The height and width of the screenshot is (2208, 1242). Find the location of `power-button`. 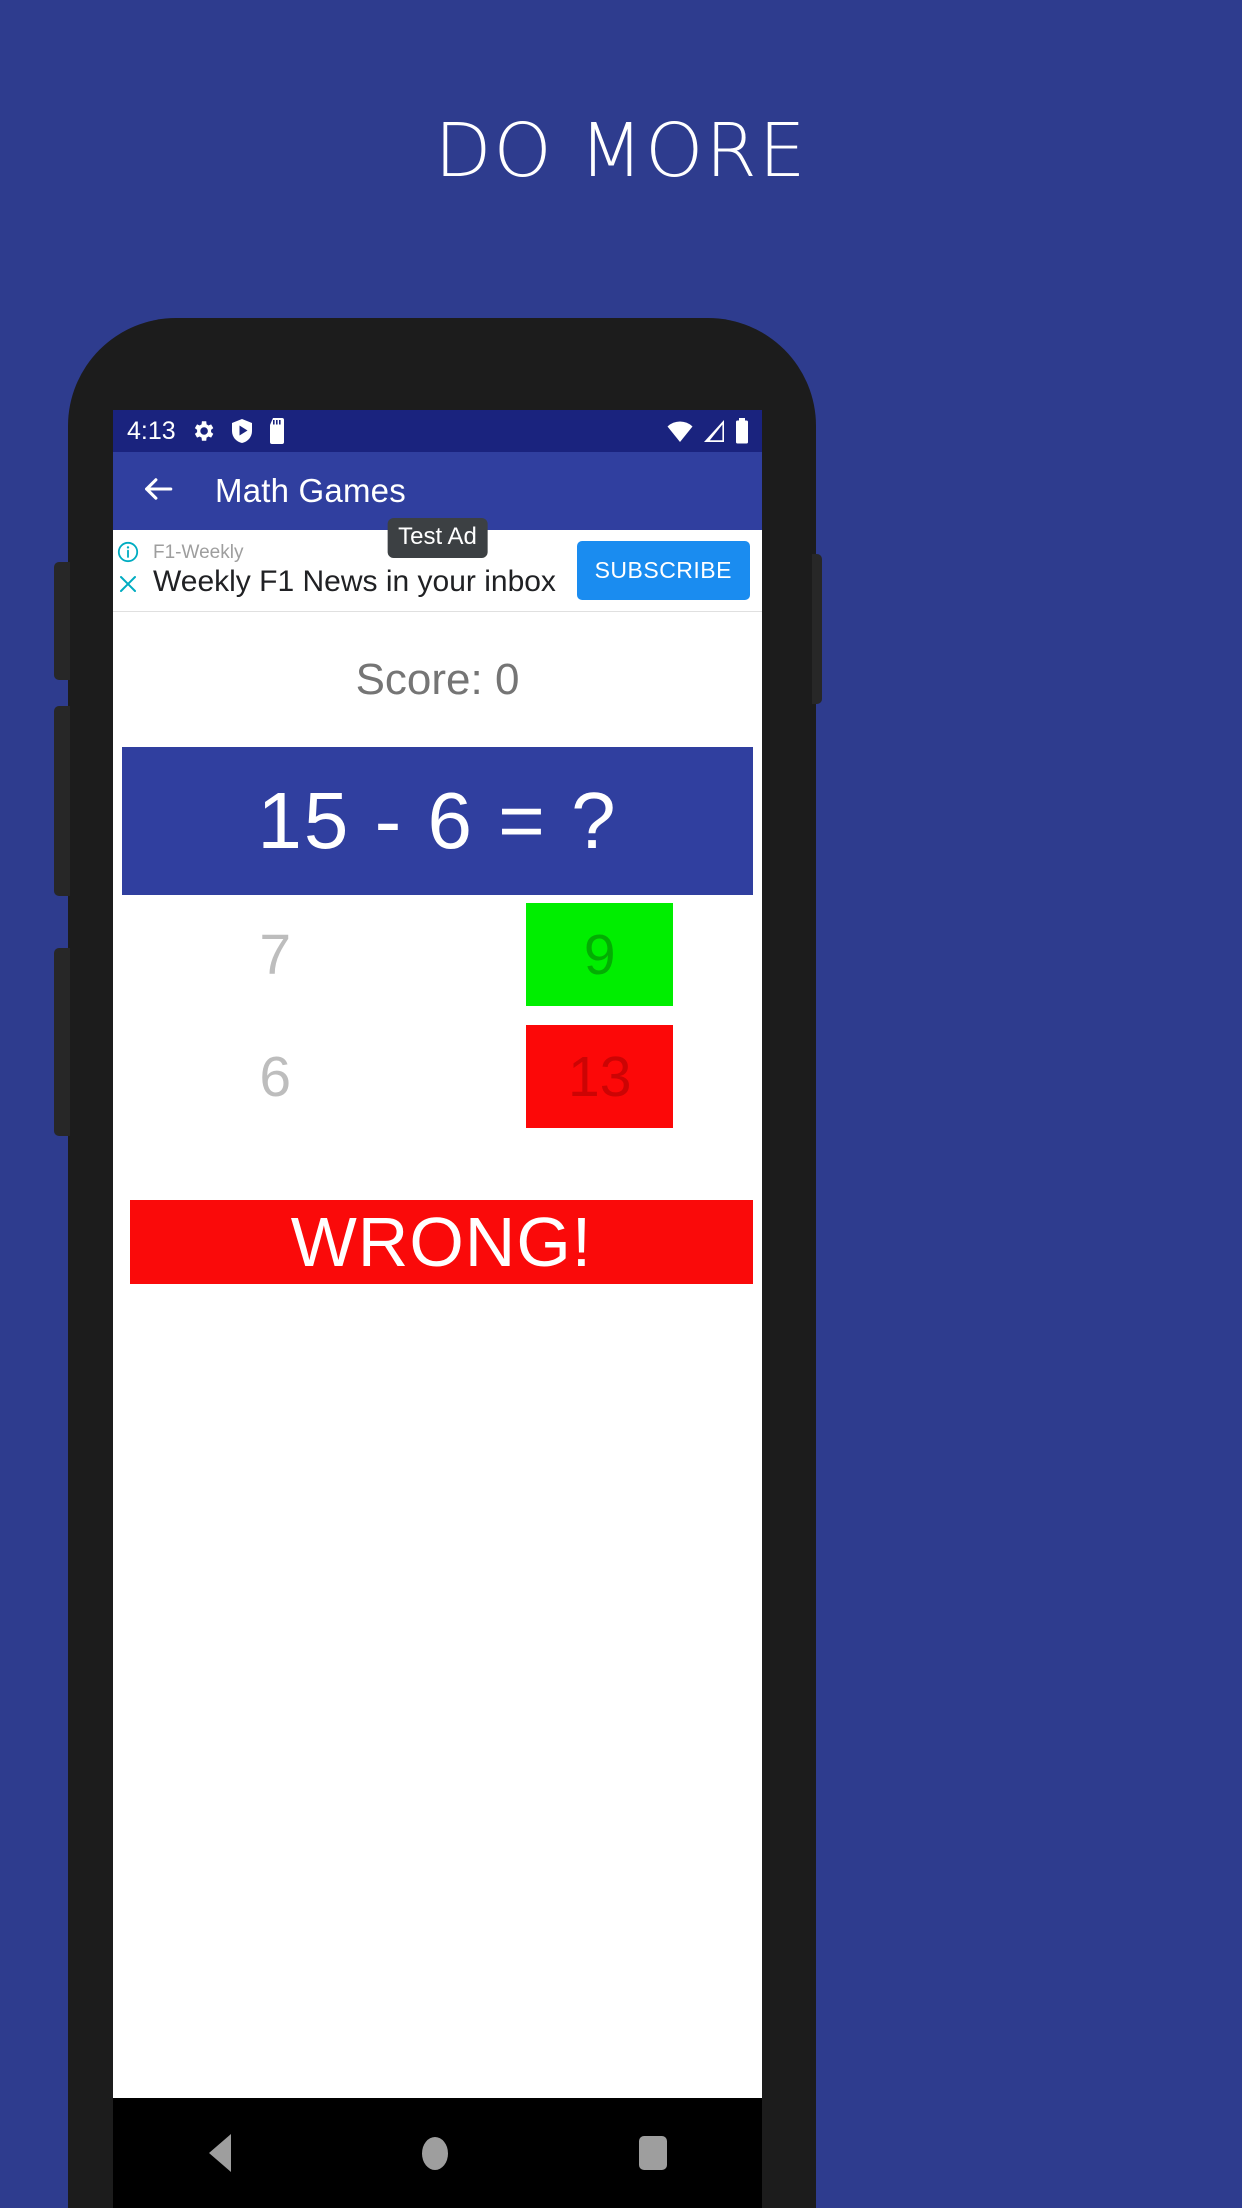

power-button is located at coordinates (62, 1042).